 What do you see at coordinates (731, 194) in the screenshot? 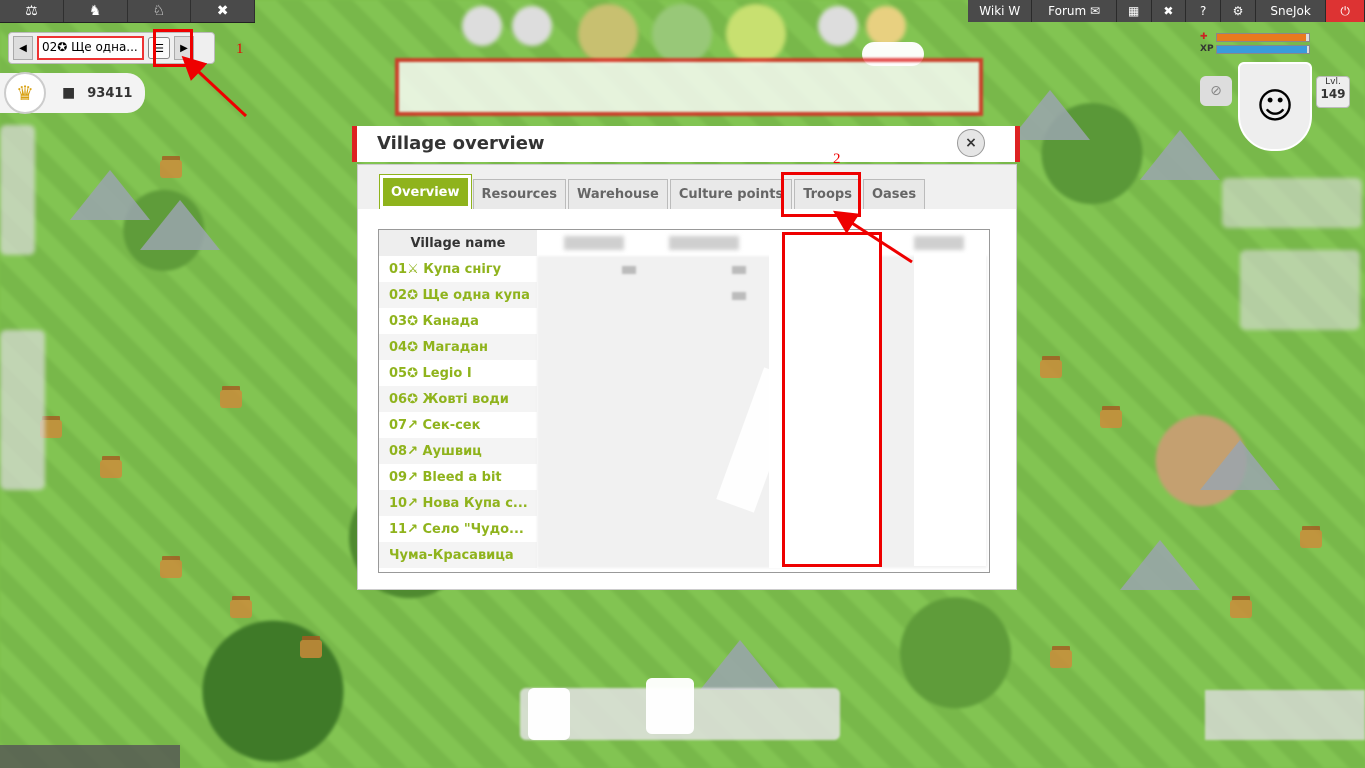
I see `tab-culture-points: Culture points` at bounding box center [731, 194].